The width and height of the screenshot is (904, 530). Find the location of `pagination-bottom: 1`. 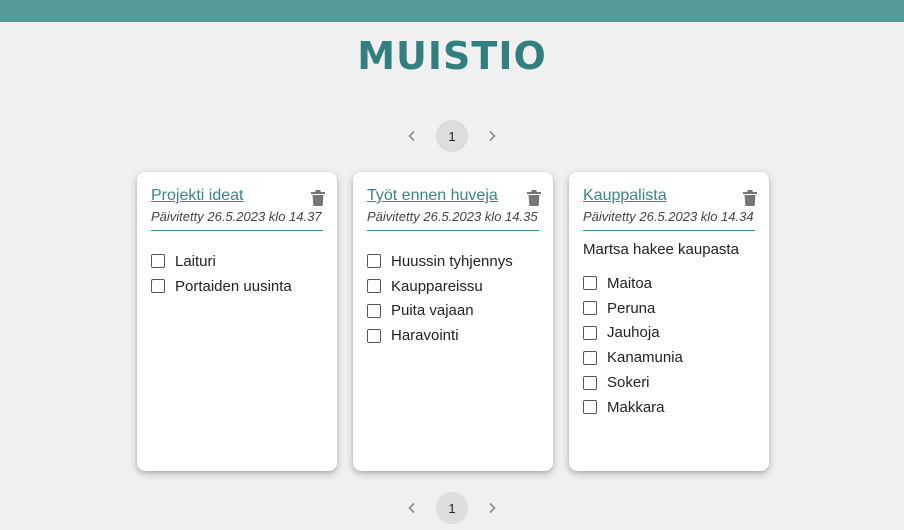

pagination-bottom: 1 is located at coordinates (452, 508).